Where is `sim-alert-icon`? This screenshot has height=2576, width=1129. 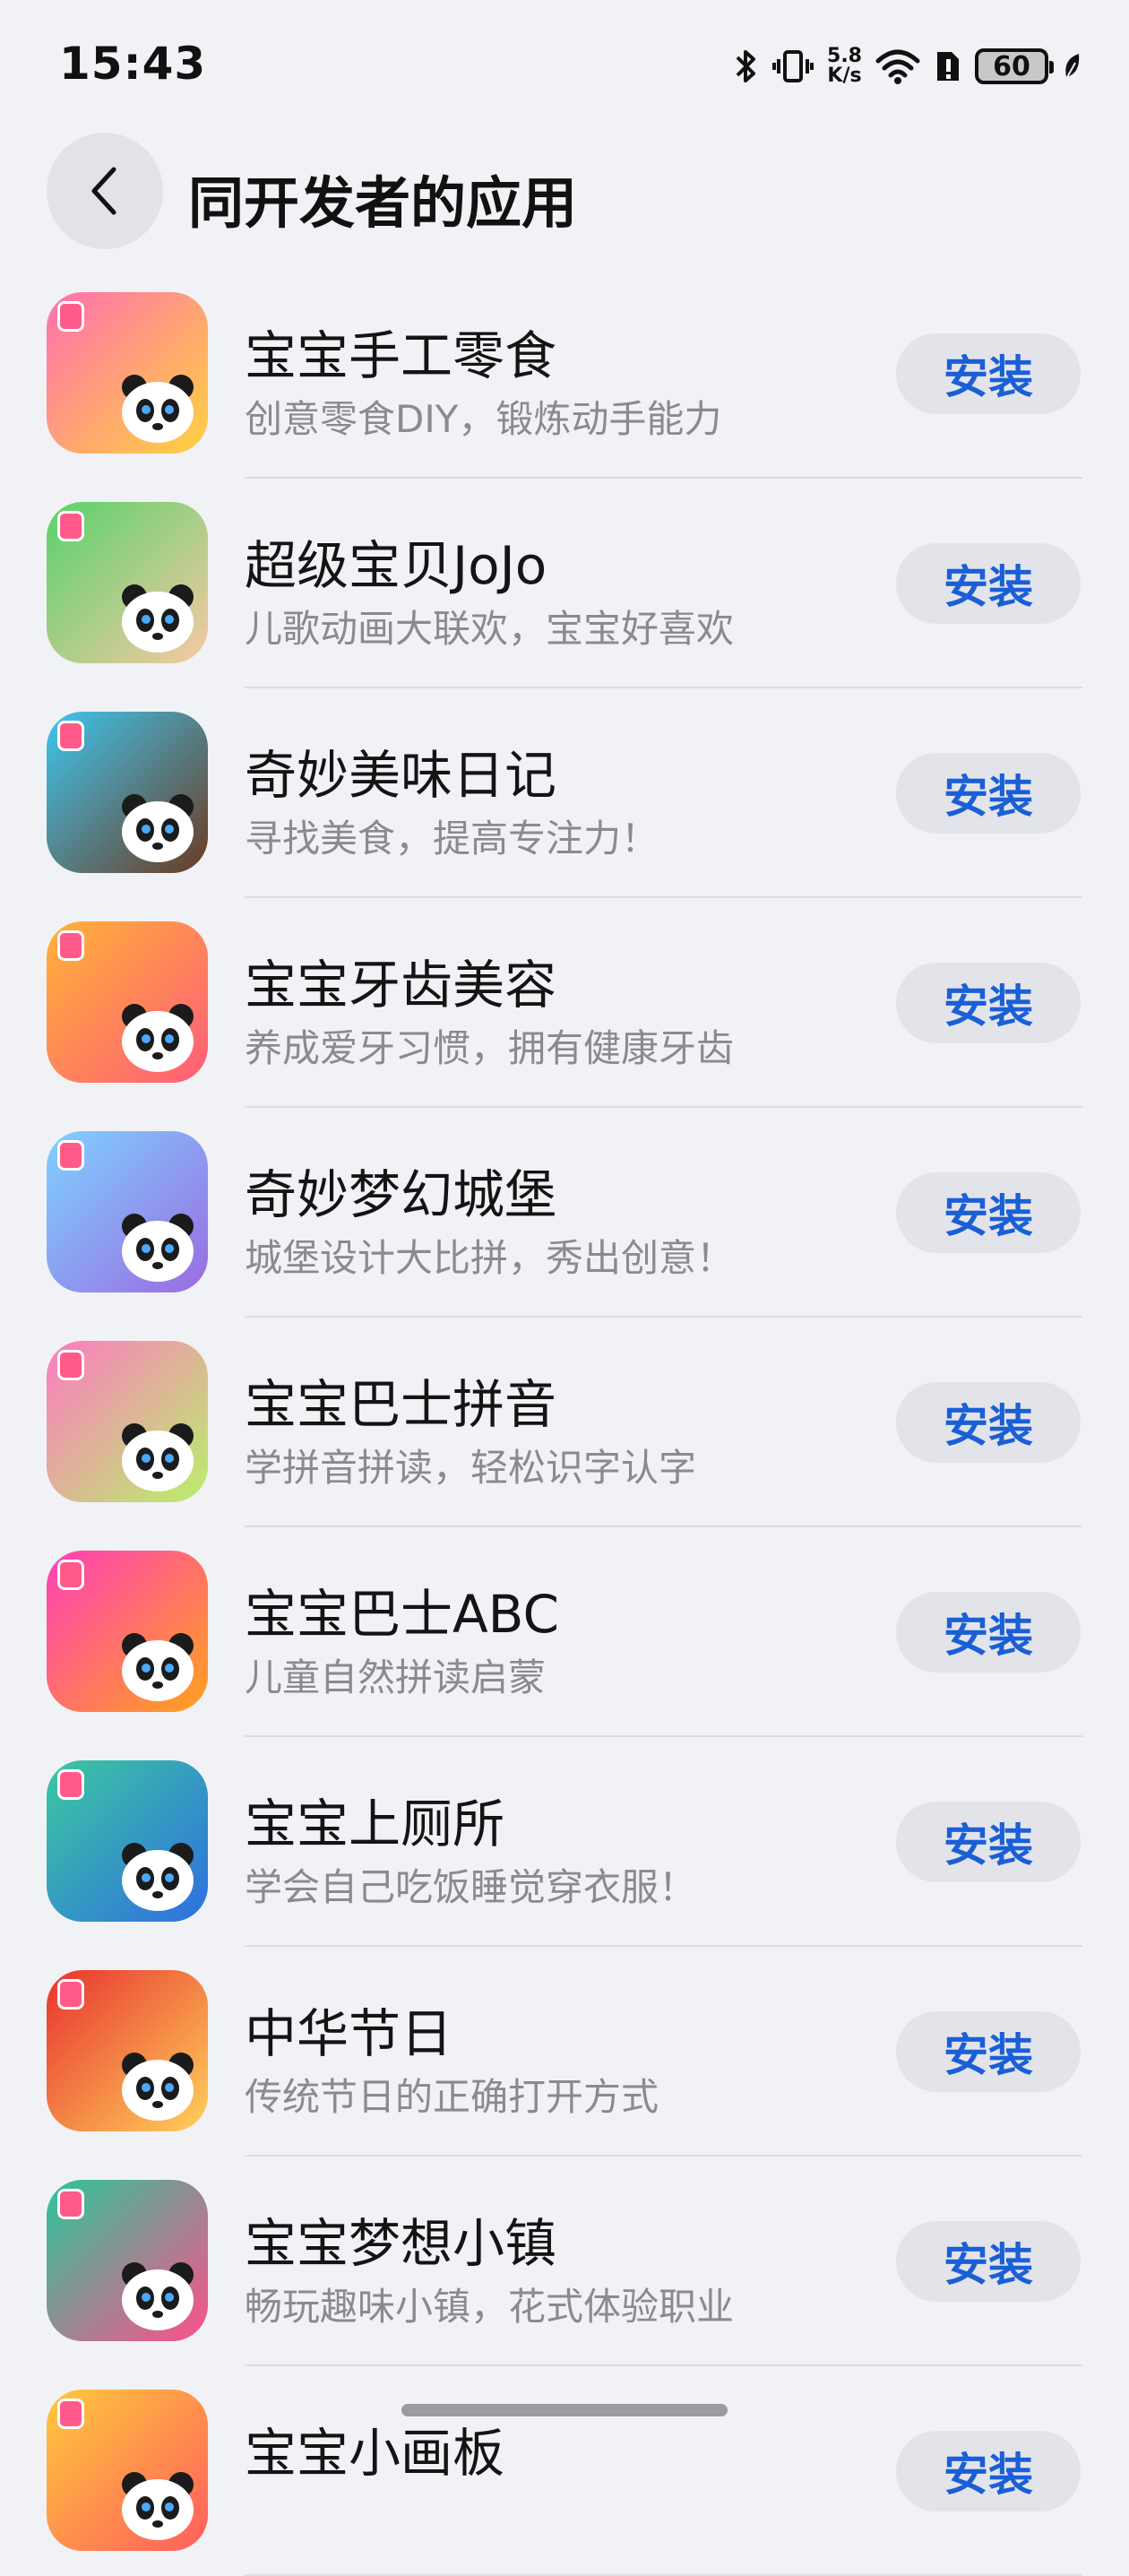
sim-alert-icon is located at coordinates (948, 66).